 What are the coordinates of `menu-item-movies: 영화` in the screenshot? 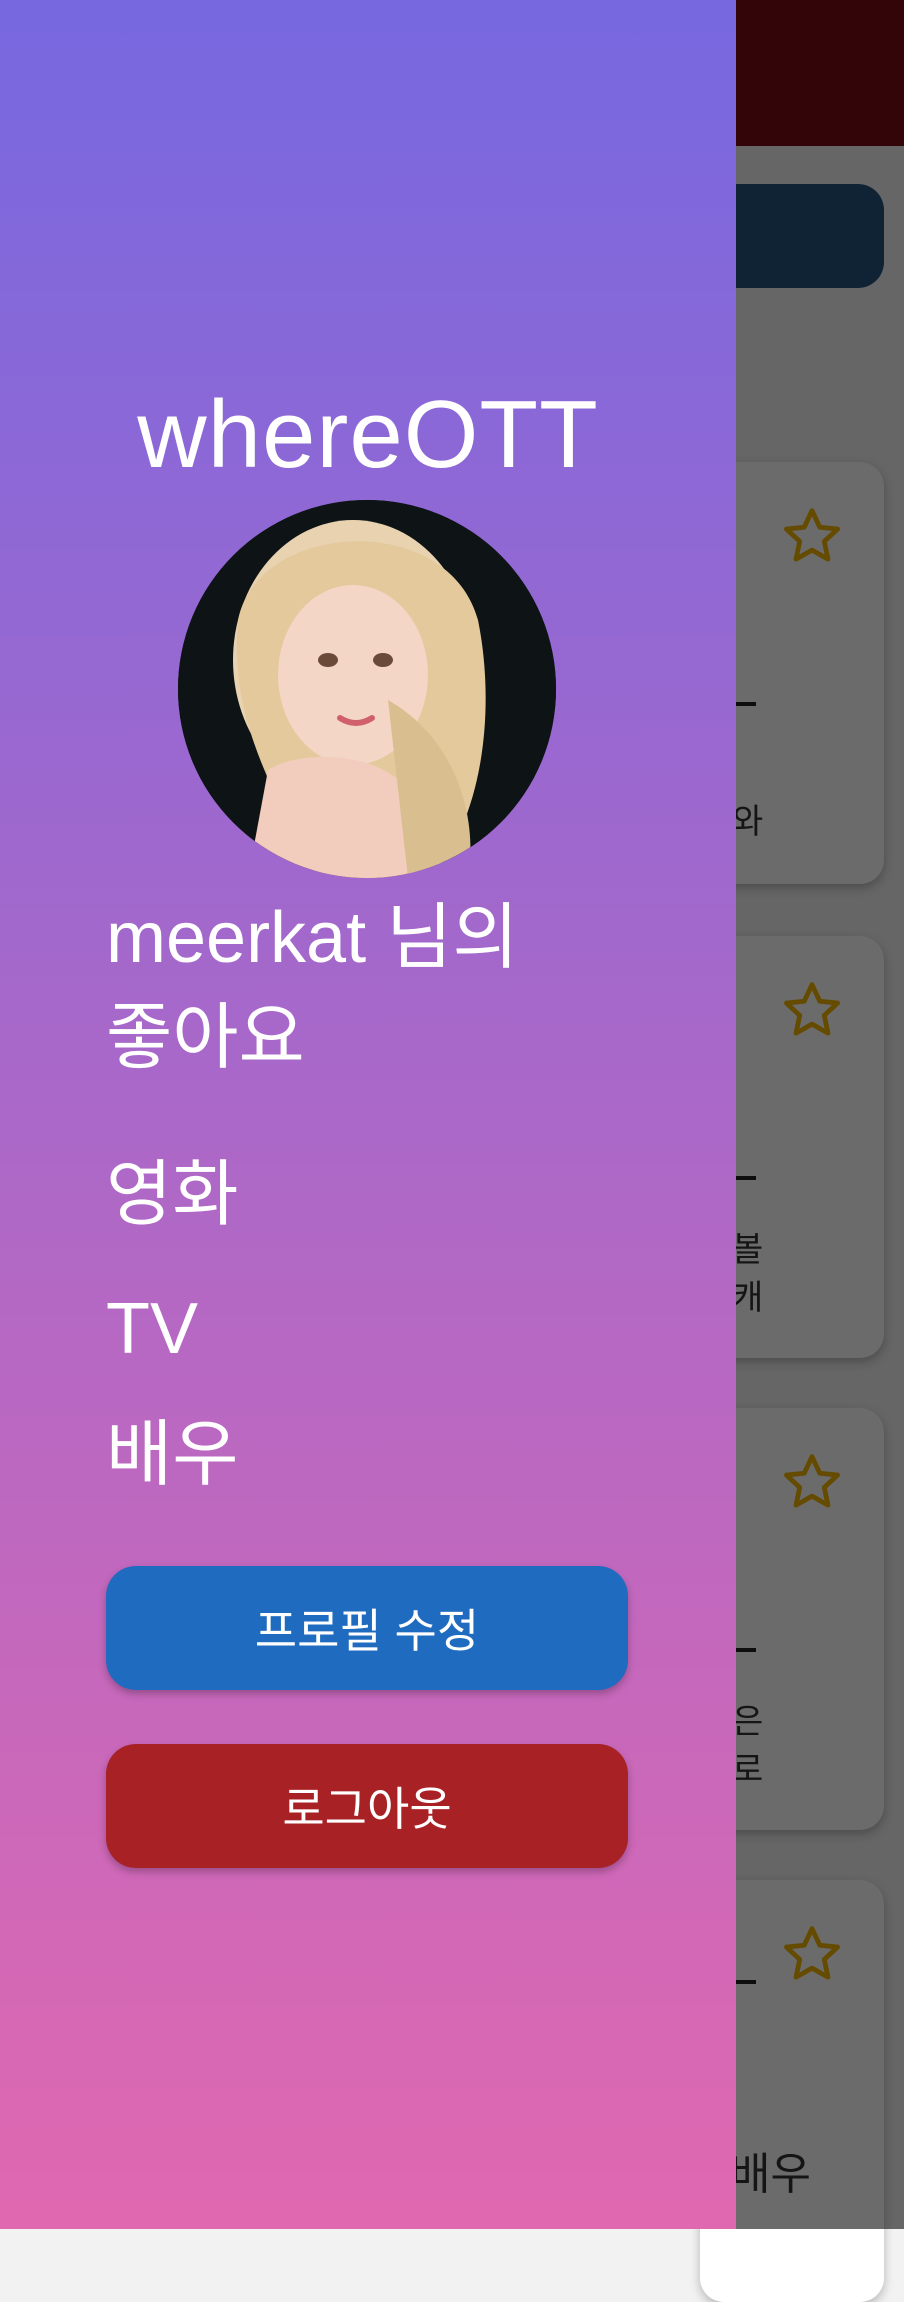 It's located at (172, 1195).